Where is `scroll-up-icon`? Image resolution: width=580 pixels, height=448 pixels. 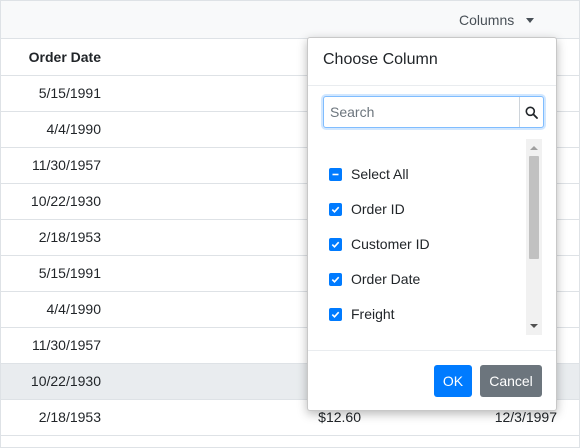 scroll-up-icon is located at coordinates (534, 148).